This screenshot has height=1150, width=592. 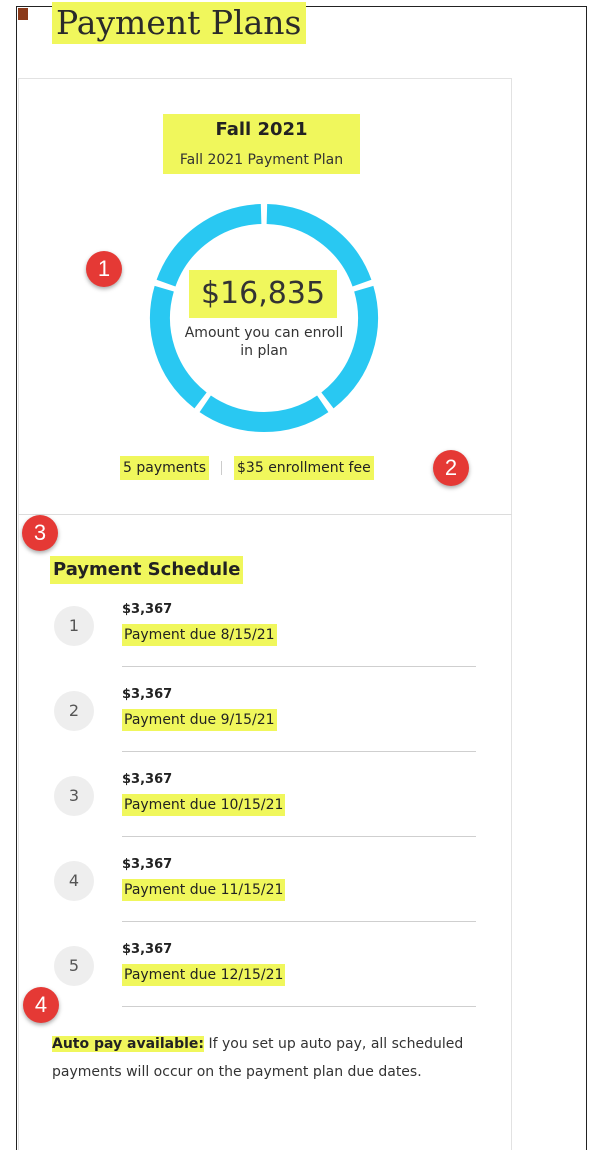 I want to click on payment-number: 3, so click(x=74, y=796).